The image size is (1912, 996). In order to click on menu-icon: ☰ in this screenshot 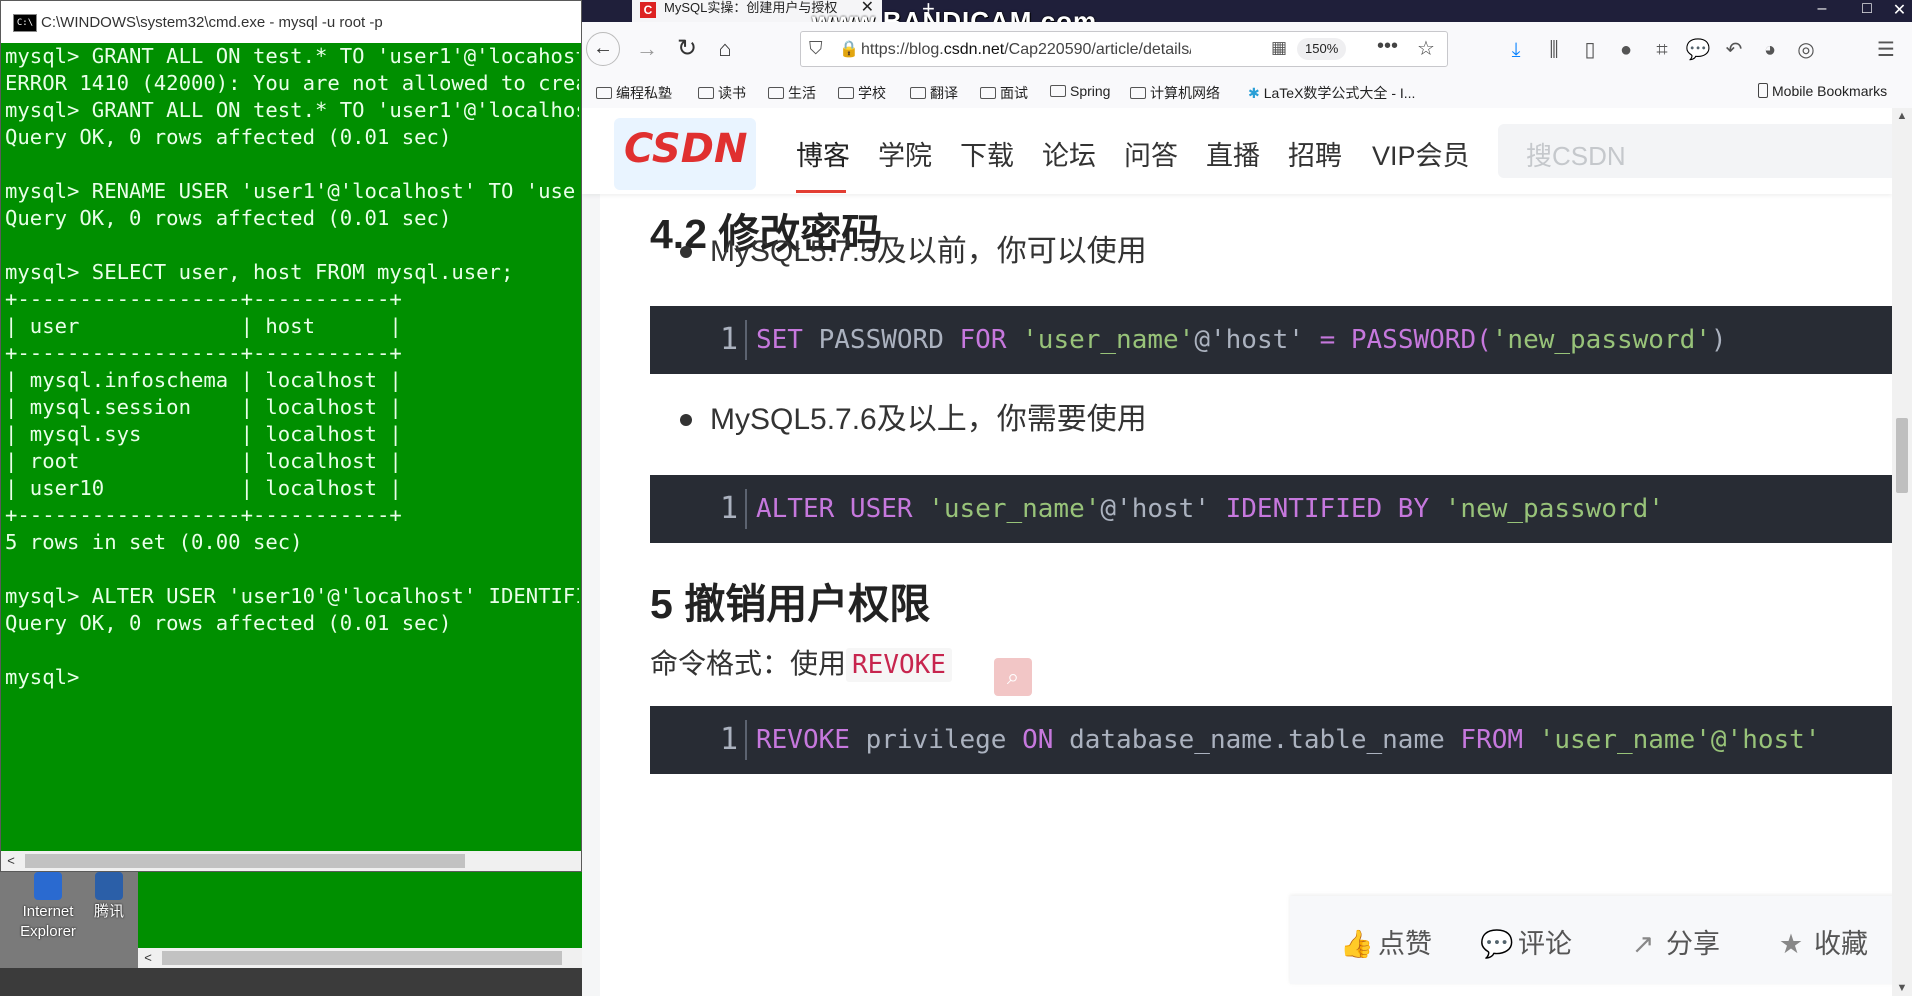, I will do `click(1886, 50)`.